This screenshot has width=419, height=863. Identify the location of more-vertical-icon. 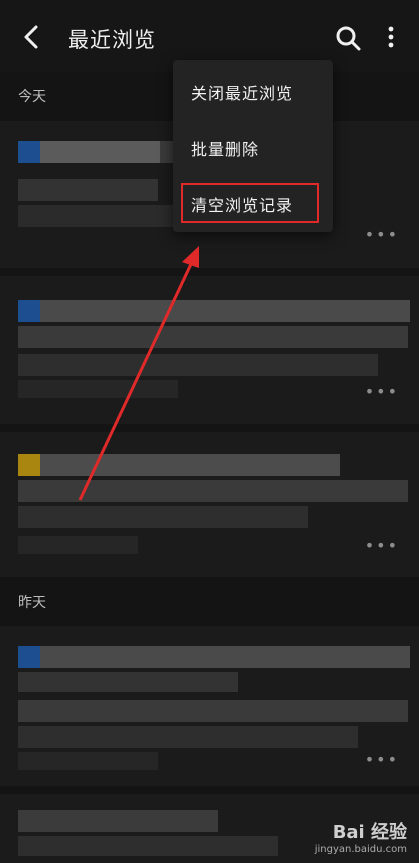
(391, 38).